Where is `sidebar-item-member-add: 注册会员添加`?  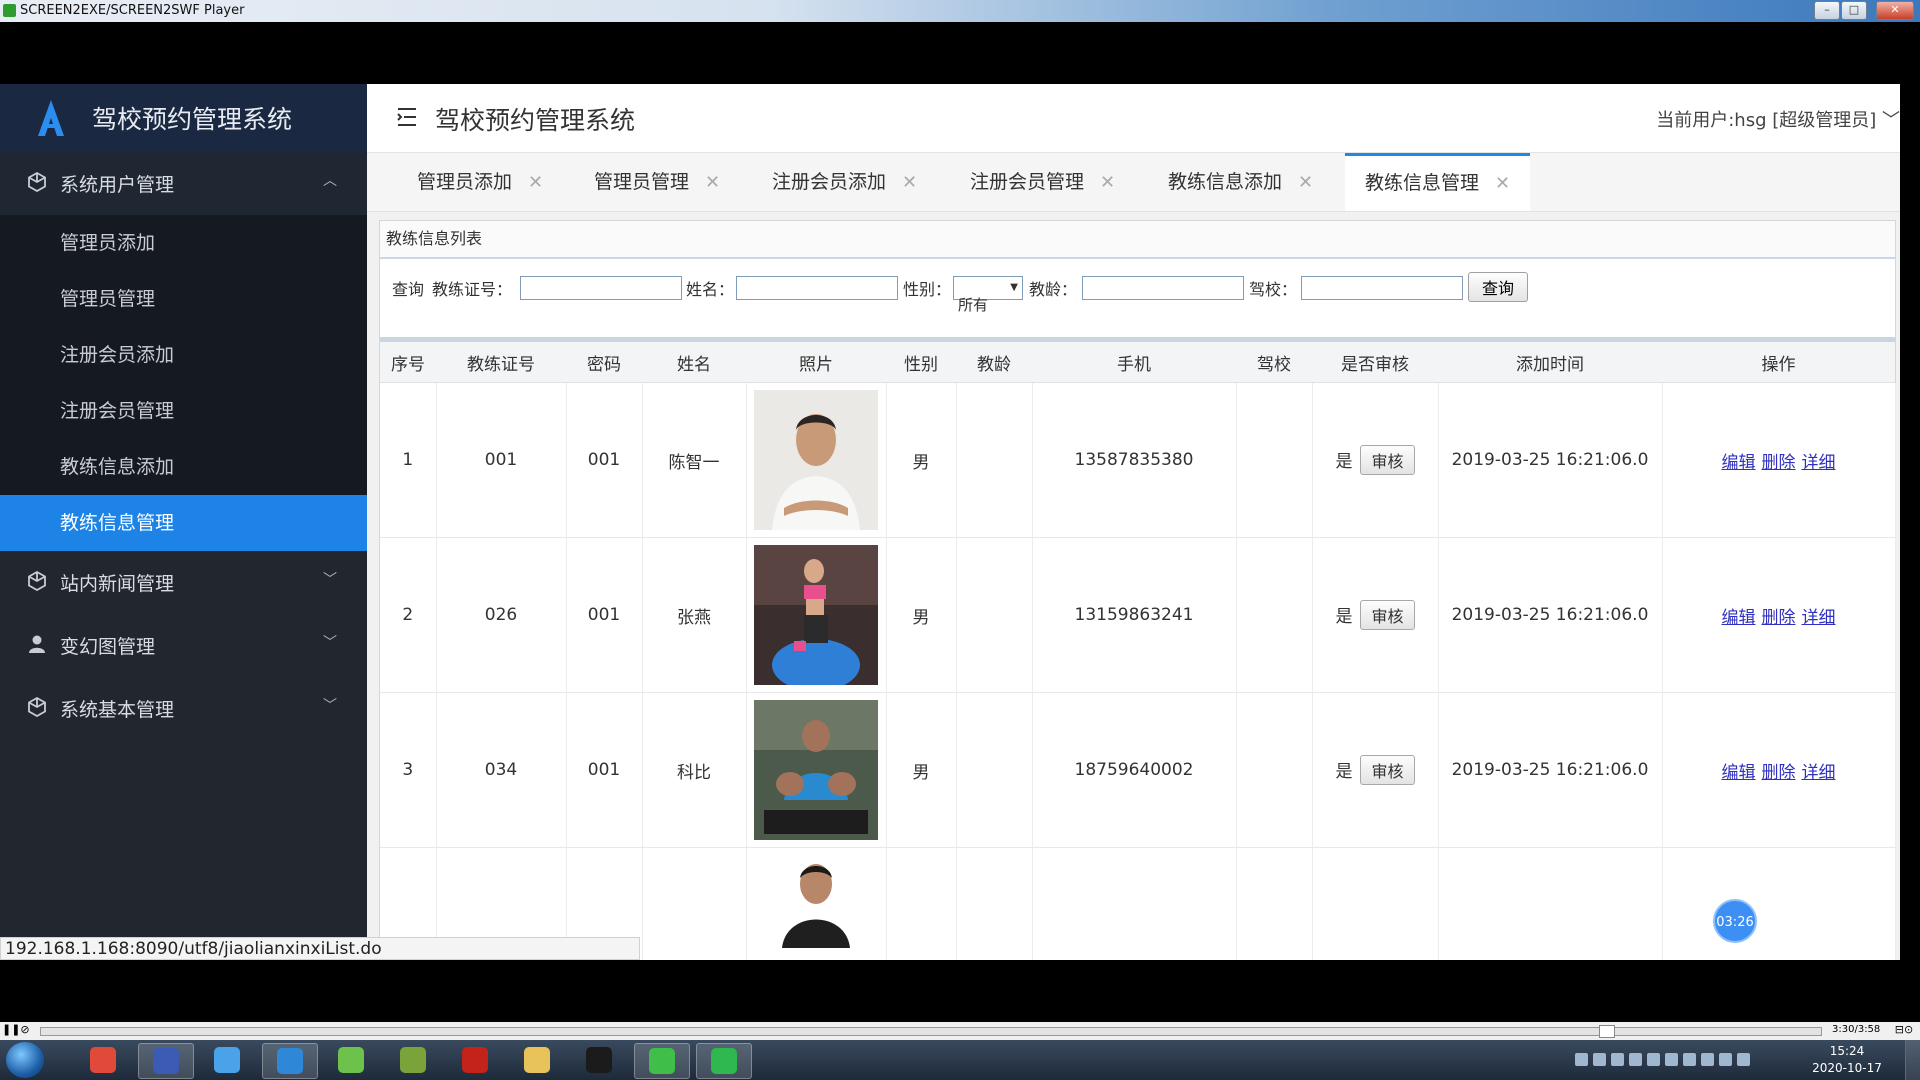
sidebar-item-member-add: 注册会员添加 is located at coordinates (183, 355).